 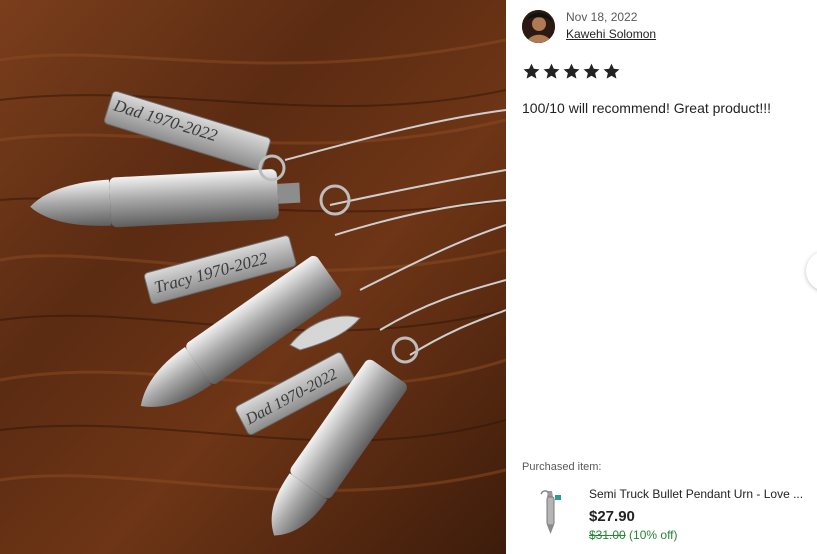 I want to click on product-price: $27.90, so click(x=612, y=516).